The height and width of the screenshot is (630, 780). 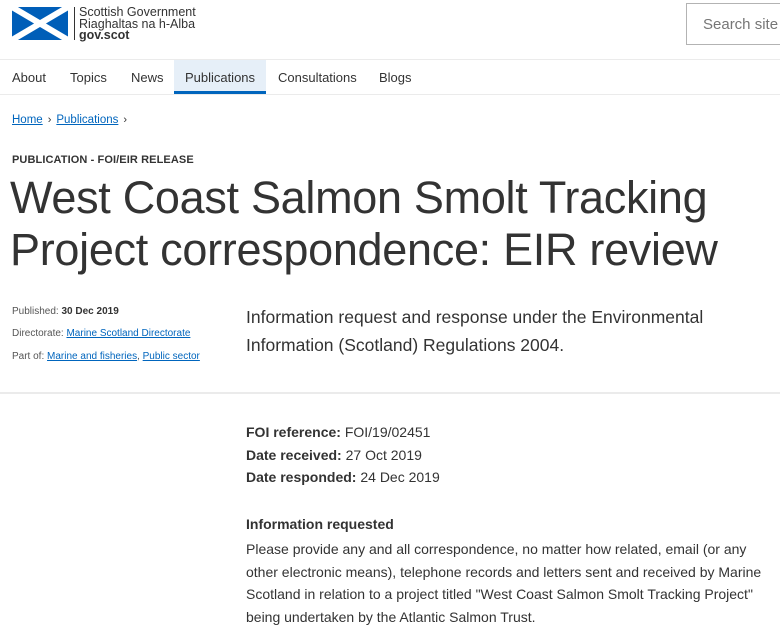 I want to click on logo-line-domain: gov.scot, so click(x=104, y=35).